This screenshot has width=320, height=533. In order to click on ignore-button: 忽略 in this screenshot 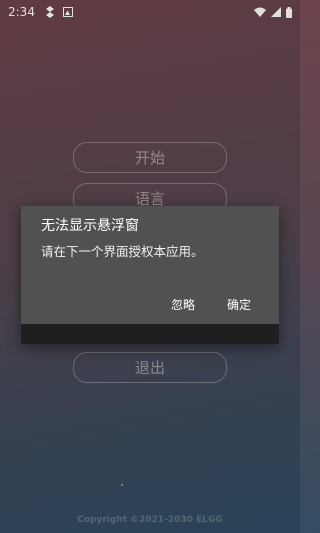, I will do `click(183, 304)`.